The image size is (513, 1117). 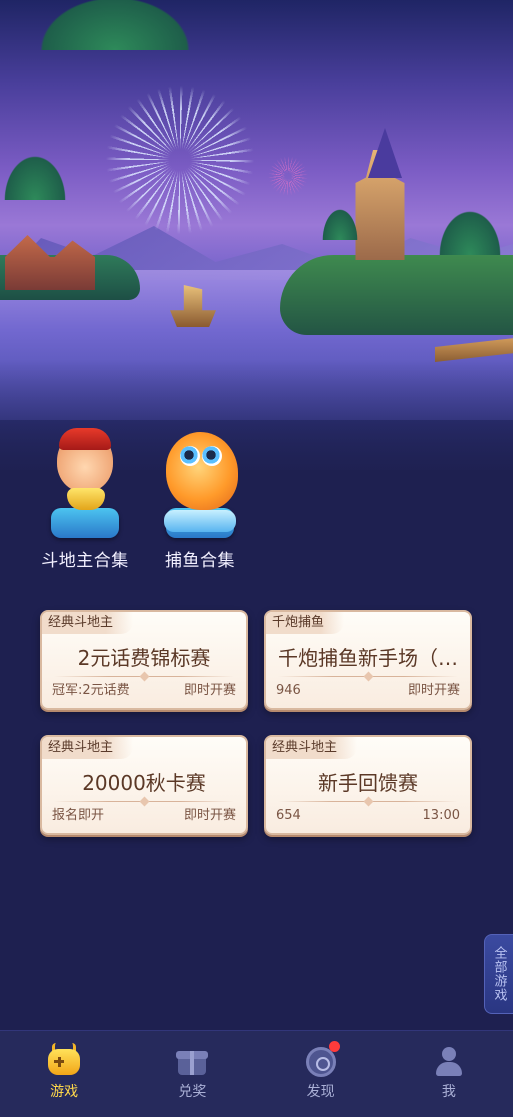 I want to click on shortcut-fishing-collection: 捕鱼合集, so click(x=200, y=499).